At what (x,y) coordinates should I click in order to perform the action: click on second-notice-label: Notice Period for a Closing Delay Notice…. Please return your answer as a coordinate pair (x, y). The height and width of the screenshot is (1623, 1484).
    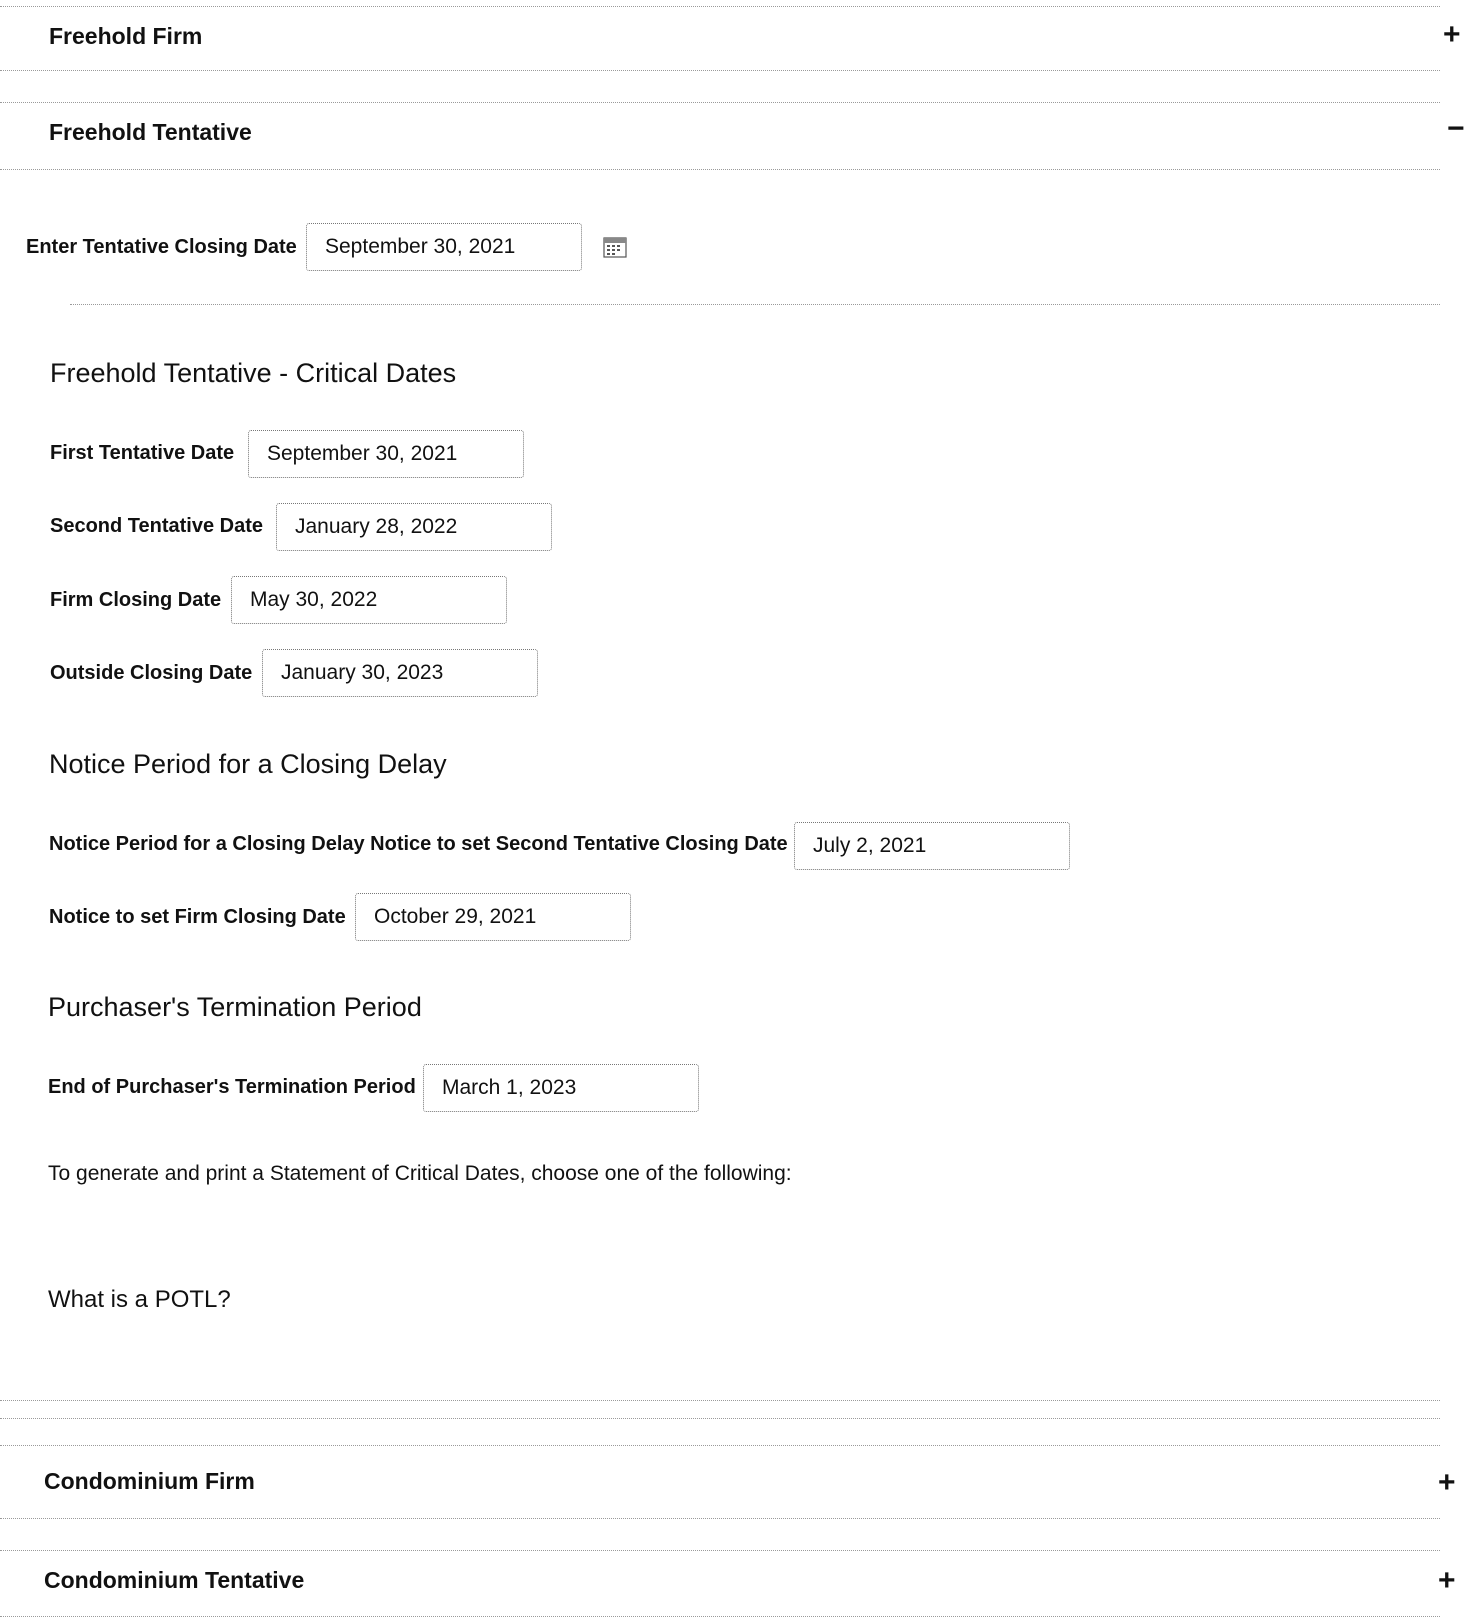
    Looking at the image, I should click on (418, 844).